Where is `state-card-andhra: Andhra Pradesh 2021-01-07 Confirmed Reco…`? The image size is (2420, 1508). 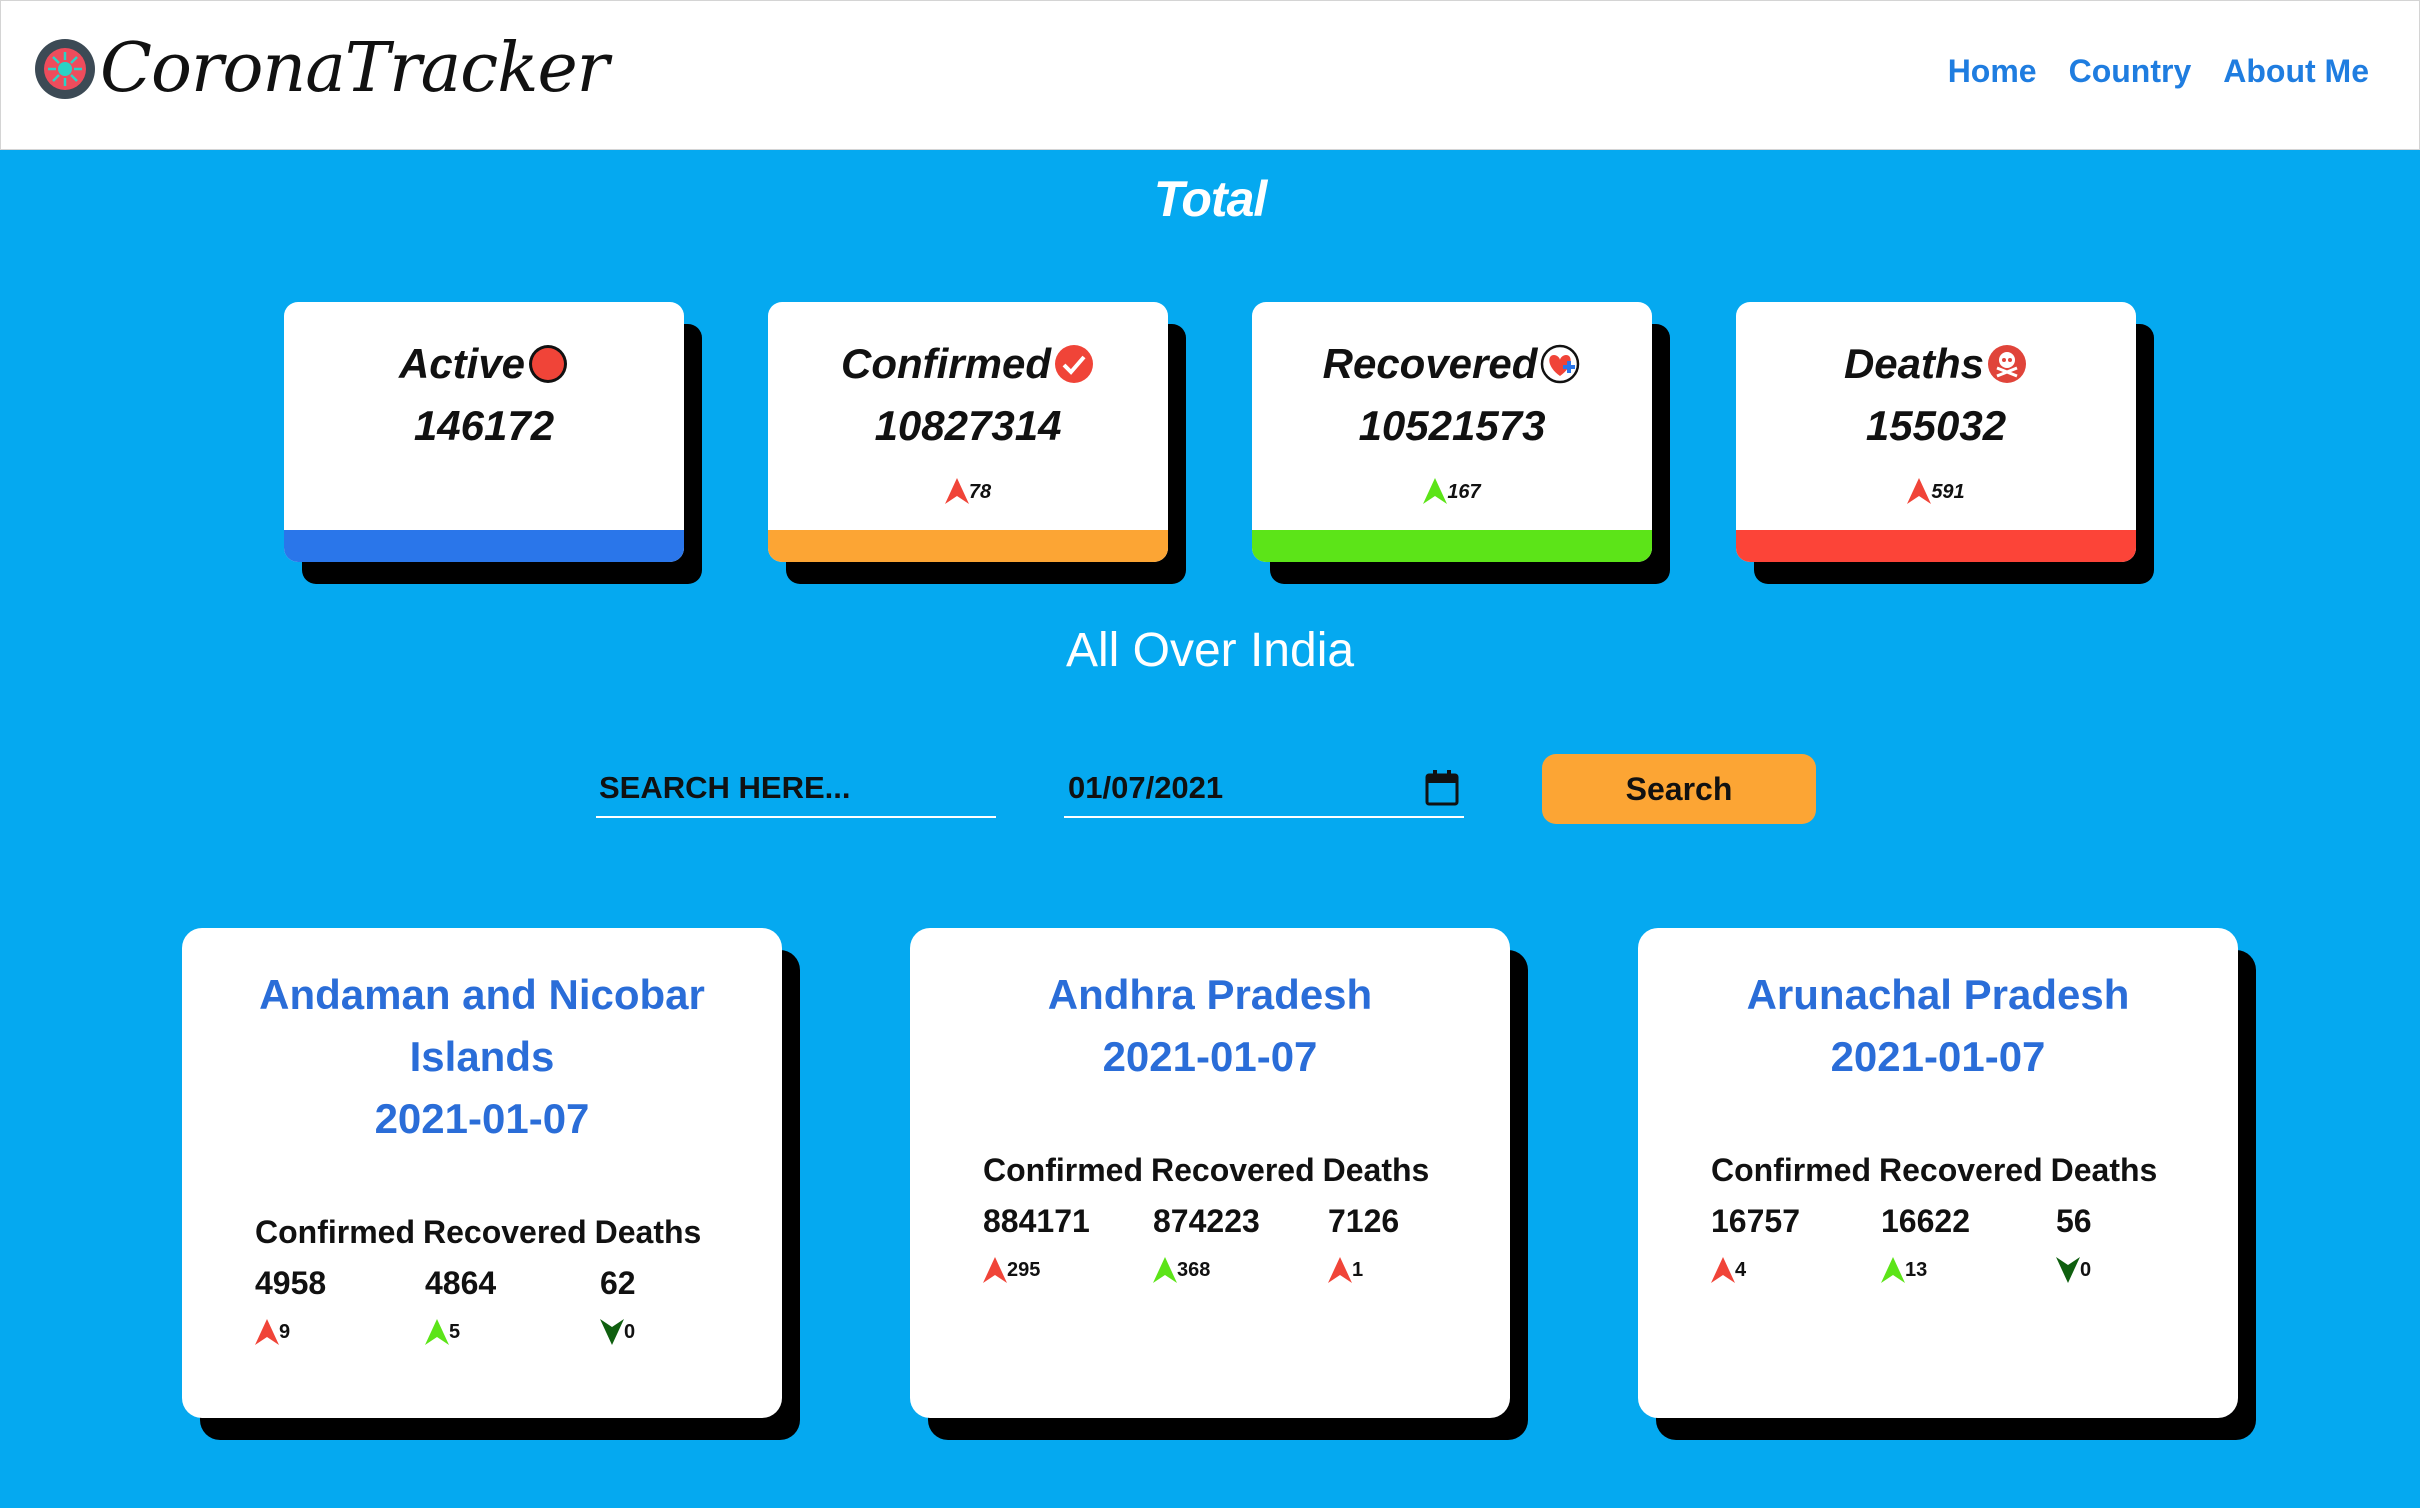
state-card-andhra: Andhra Pradesh 2021-01-07 Confirmed Reco… is located at coordinates (1210, 1173).